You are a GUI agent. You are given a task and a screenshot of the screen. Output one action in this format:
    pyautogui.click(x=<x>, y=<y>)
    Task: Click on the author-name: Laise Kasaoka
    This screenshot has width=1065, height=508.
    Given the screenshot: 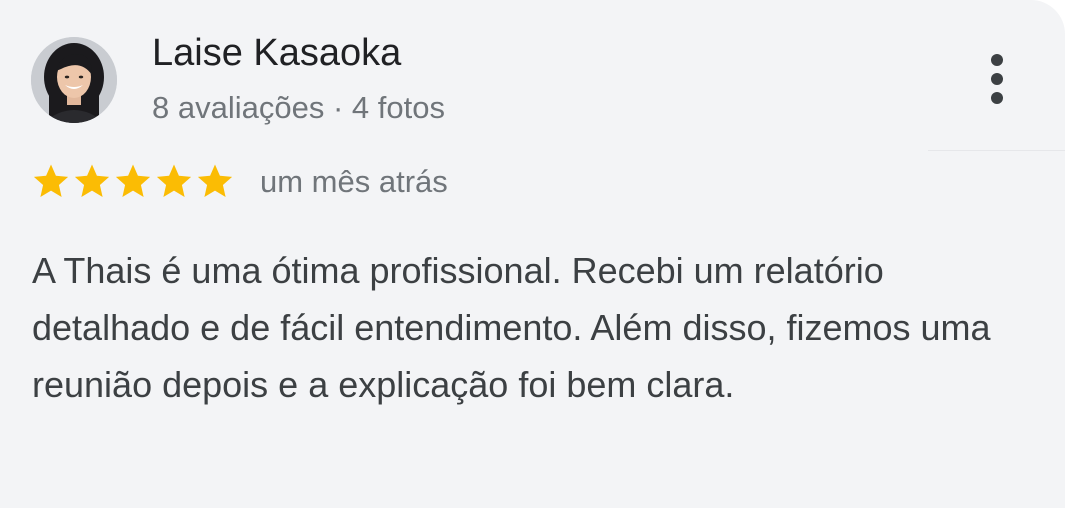 What is the action you would take?
    pyautogui.click(x=276, y=53)
    